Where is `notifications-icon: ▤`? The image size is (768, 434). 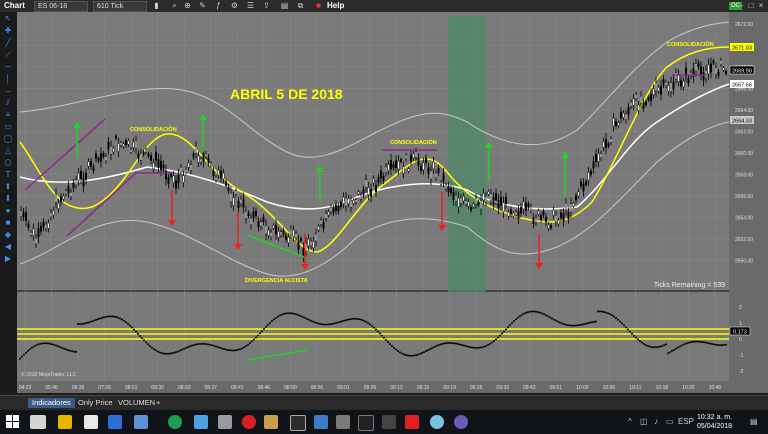
notifications-icon: ▤ is located at coordinates (754, 421).